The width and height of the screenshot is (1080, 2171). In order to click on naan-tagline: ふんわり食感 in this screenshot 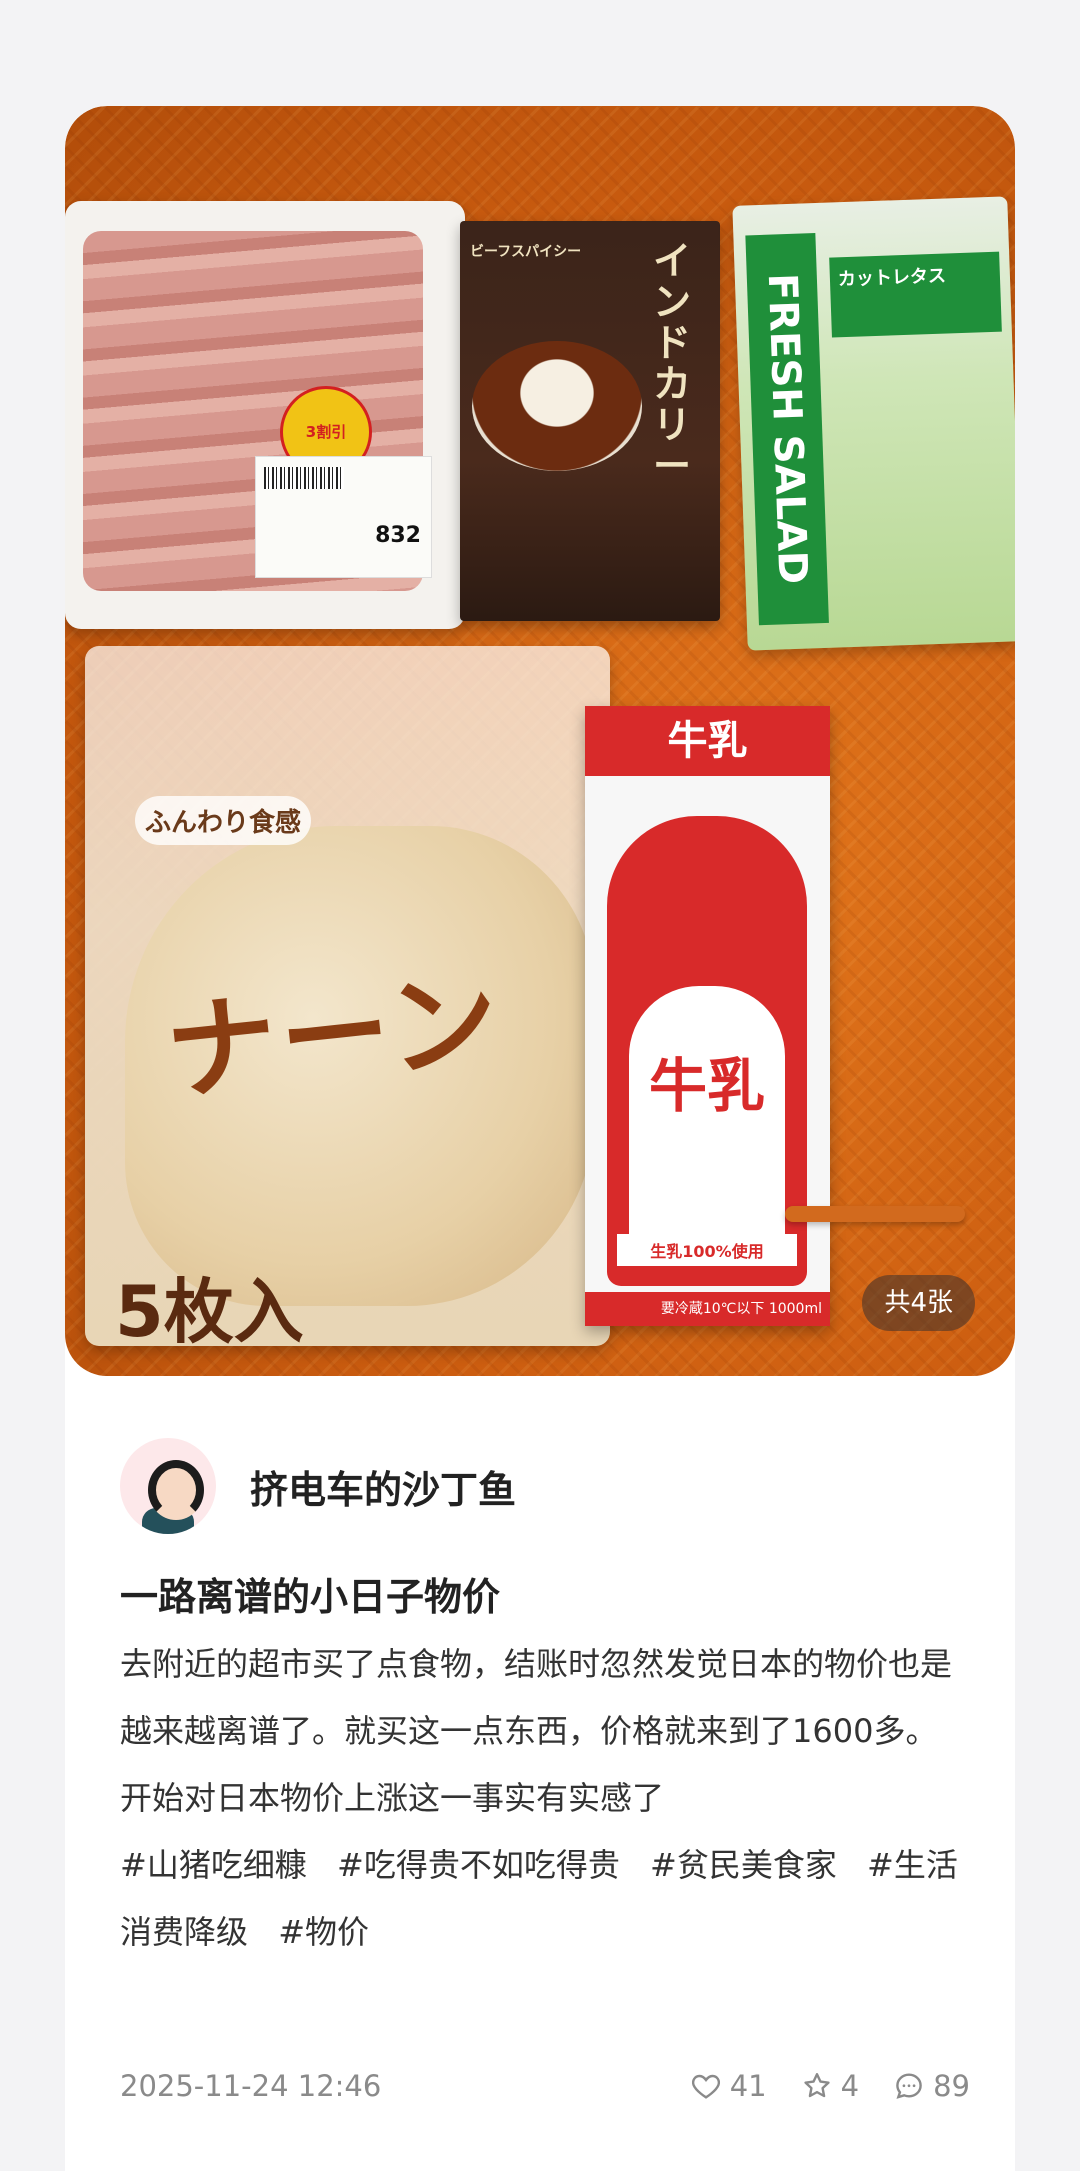, I will do `click(223, 820)`.